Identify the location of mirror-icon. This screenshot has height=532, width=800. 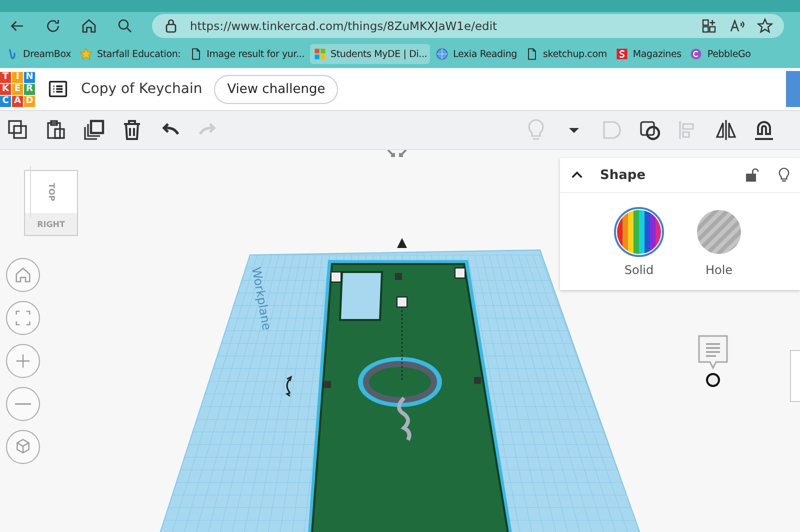
(726, 130).